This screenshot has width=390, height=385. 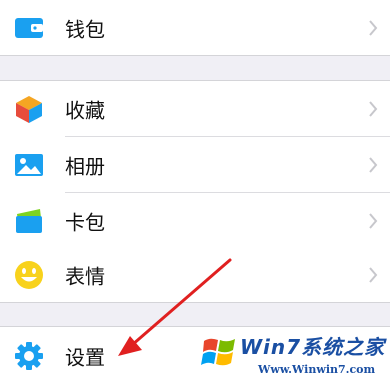 I want to click on card-package-icon, so click(x=29, y=220).